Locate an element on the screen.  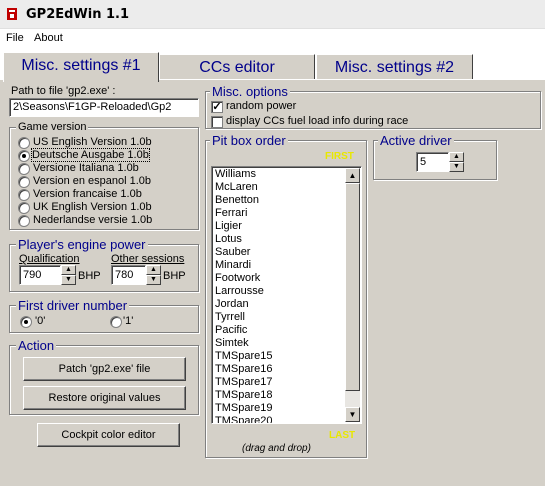
first-driver-option-0: '0' is located at coordinates (40, 321).